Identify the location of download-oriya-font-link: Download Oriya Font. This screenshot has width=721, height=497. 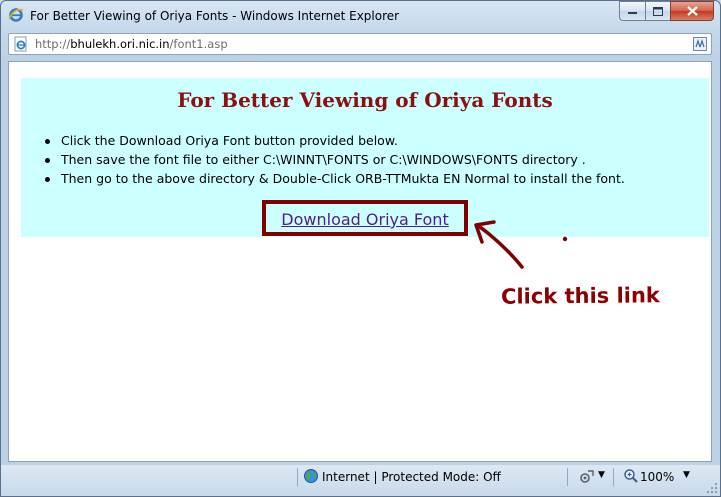
(365, 219).